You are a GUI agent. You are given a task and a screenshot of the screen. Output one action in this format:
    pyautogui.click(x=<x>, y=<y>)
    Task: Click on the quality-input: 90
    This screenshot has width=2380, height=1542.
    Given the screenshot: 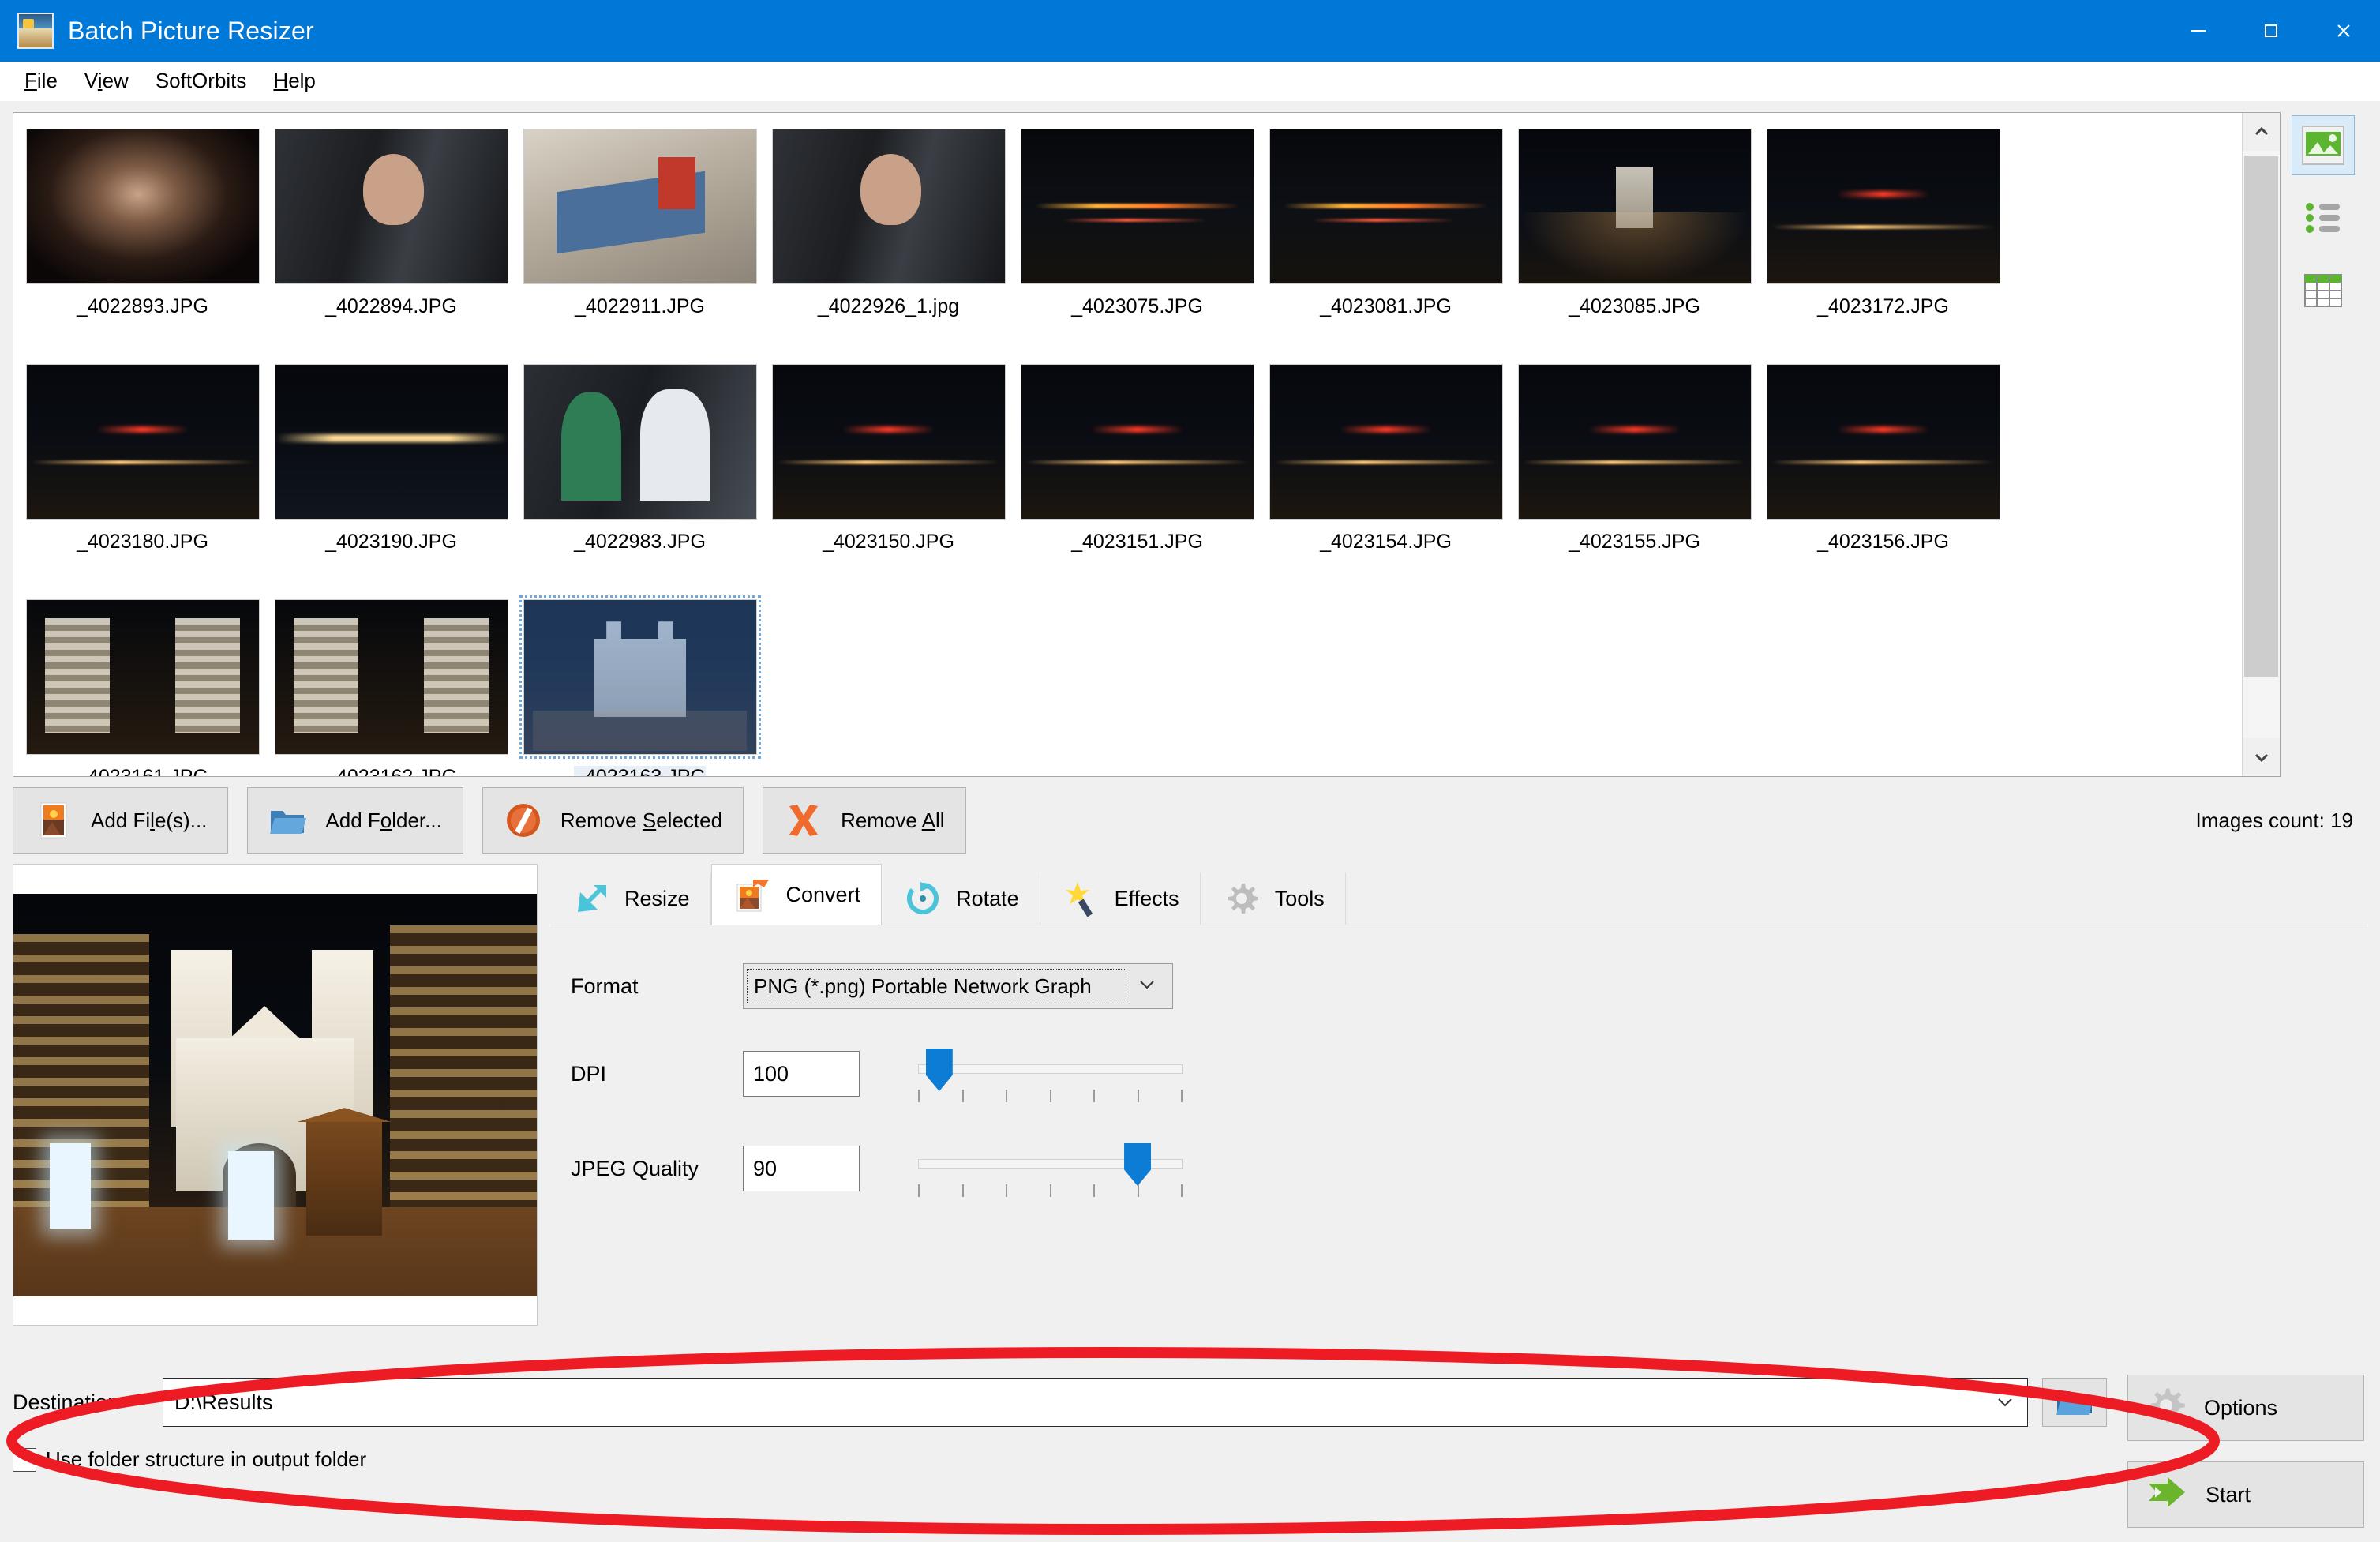 What is the action you would take?
    pyautogui.click(x=801, y=1168)
    